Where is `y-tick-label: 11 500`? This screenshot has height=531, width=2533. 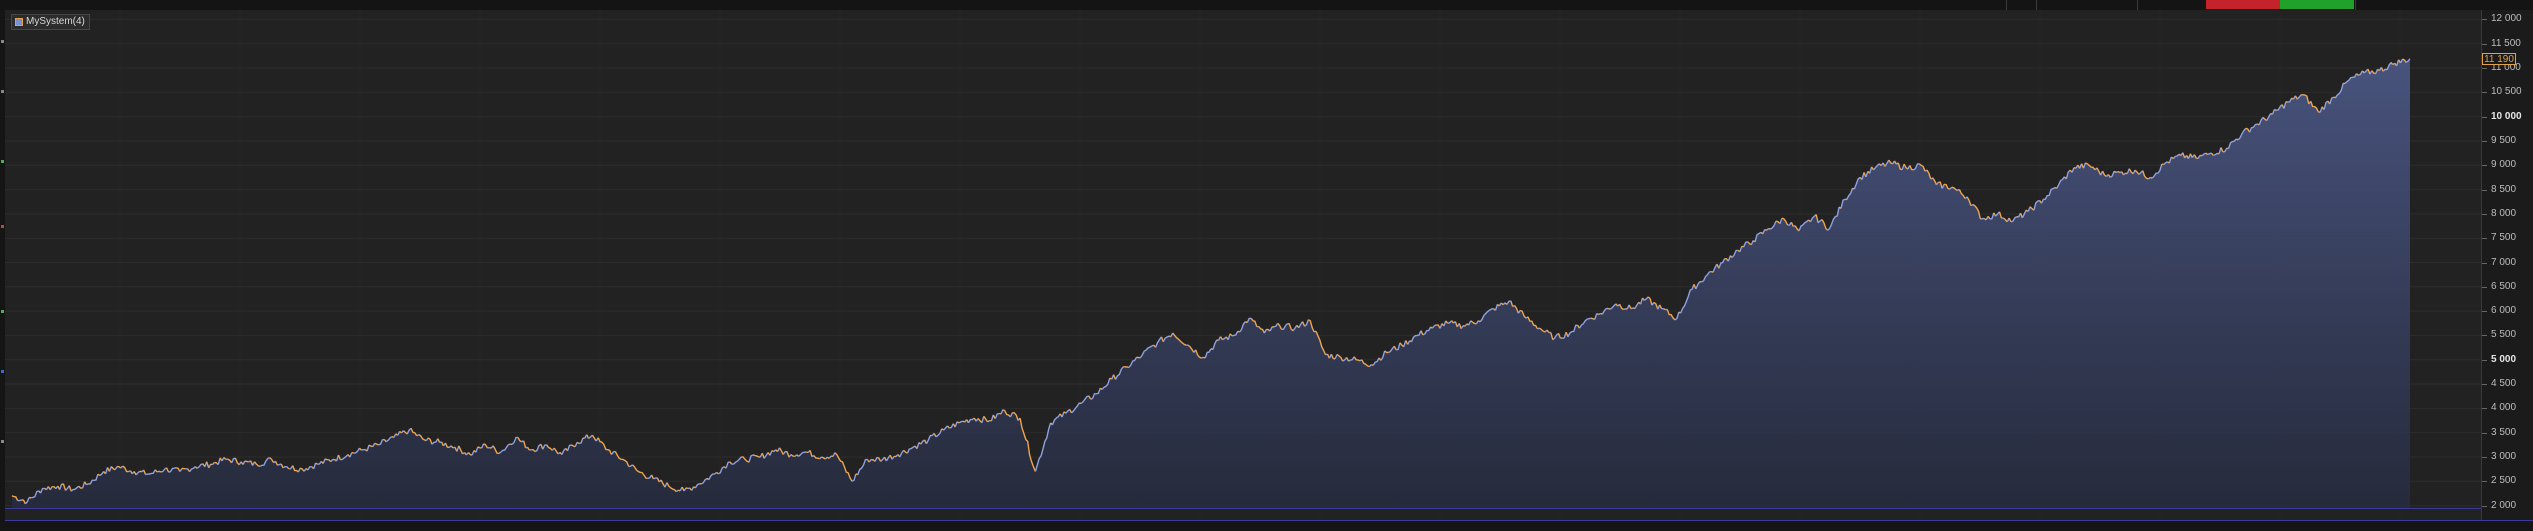 y-tick-label: 11 500 is located at coordinates (2506, 43).